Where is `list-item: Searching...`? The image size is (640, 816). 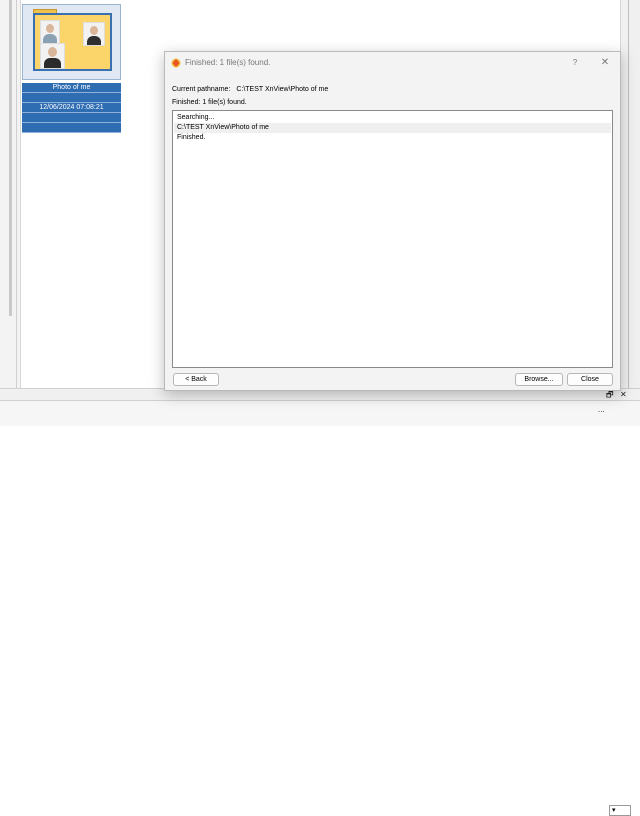 list-item: Searching... is located at coordinates (196, 117).